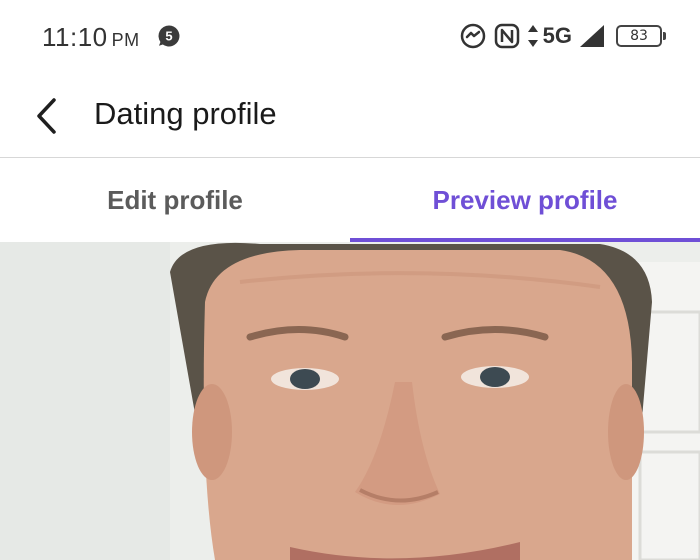 The height and width of the screenshot is (560, 700). What do you see at coordinates (506, 36) in the screenshot?
I see `nfc-icon` at bounding box center [506, 36].